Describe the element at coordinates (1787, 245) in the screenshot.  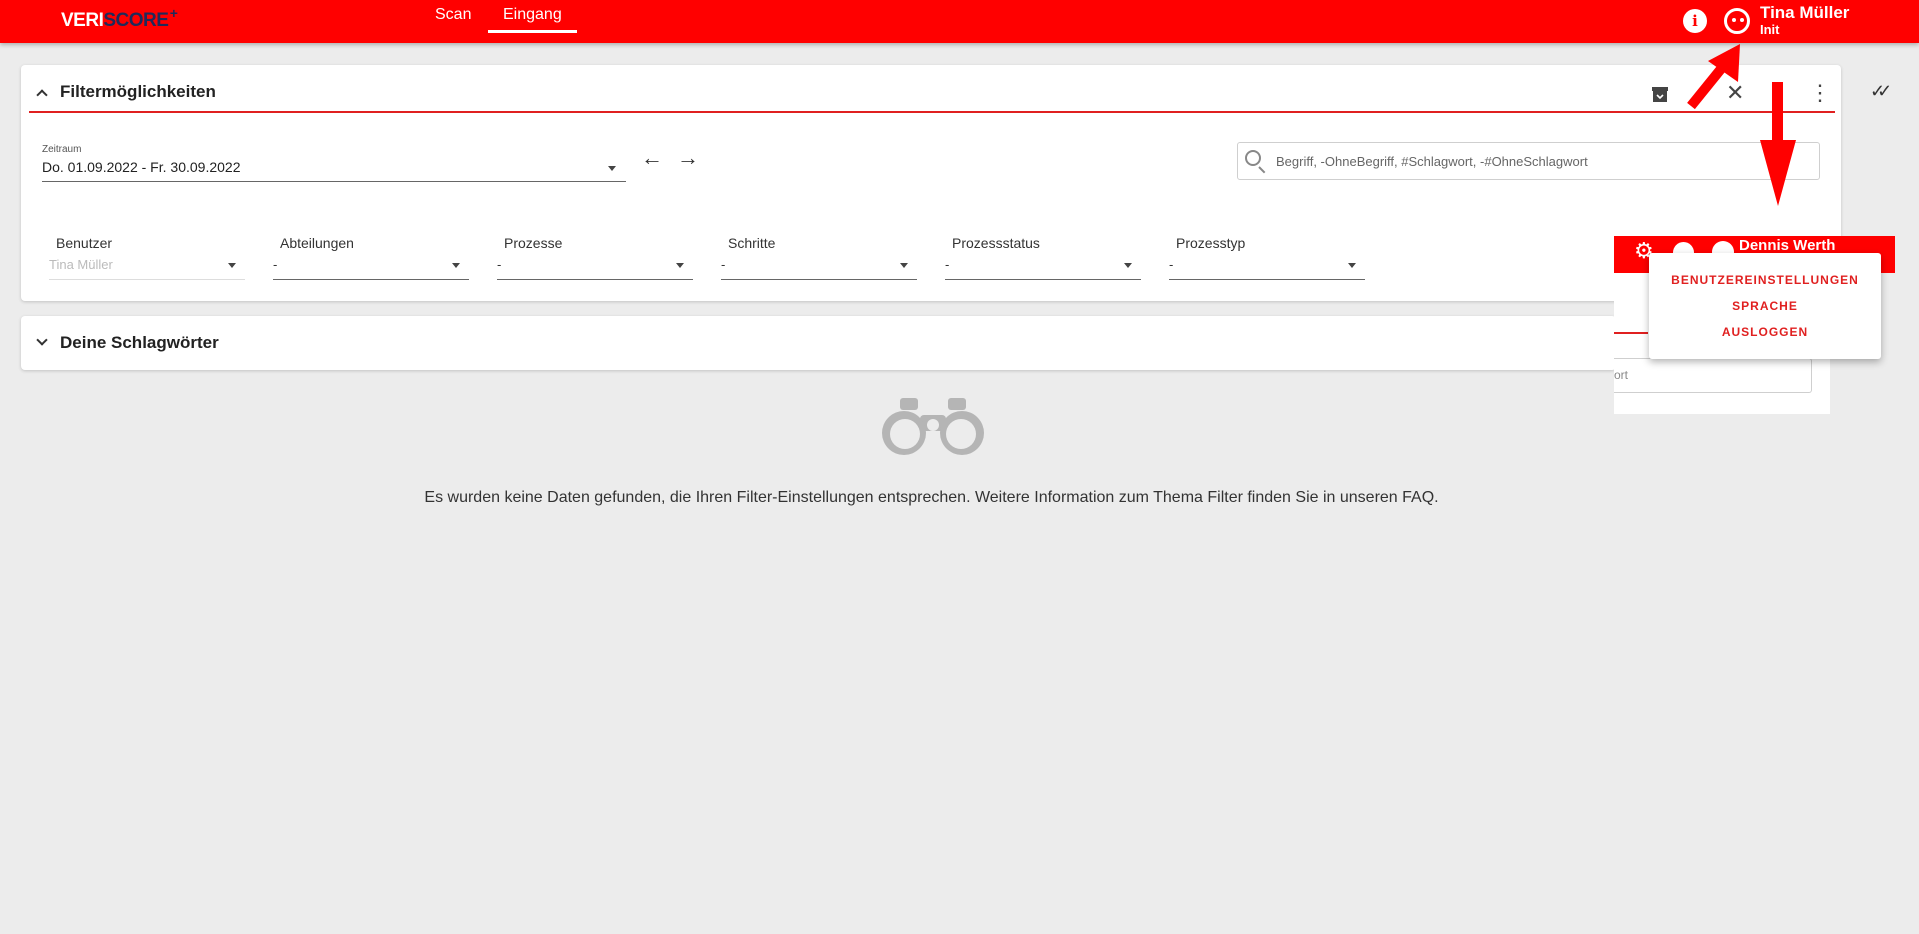
I see `overlay-user-name: Dennis Werth` at that location.